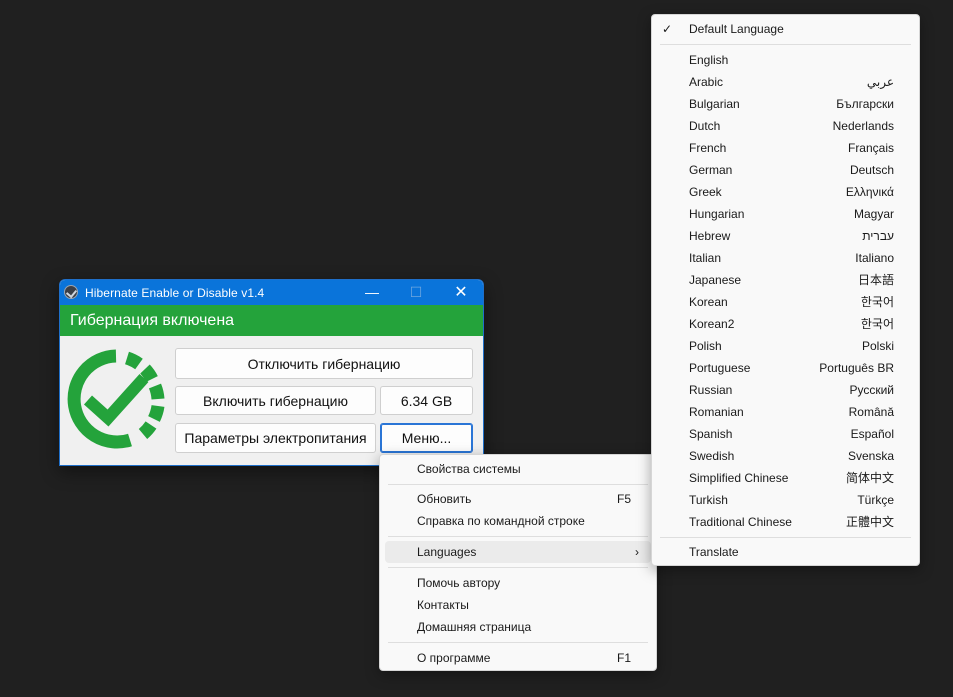  Describe the element at coordinates (175, 293) in the screenshot. I see `window-title: Hibernate Enable or Disable v1.4` at that location.